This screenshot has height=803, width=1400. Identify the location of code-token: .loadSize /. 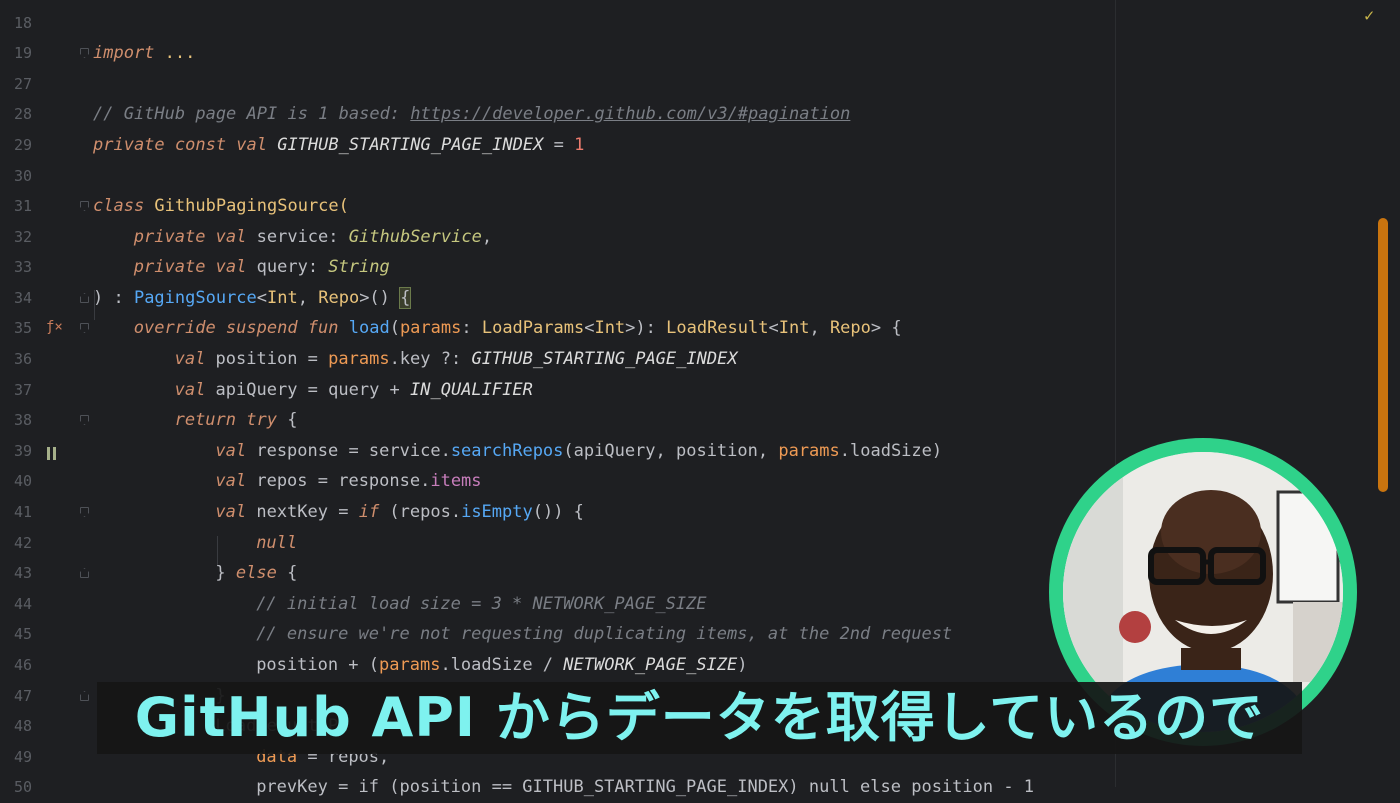
(502, 665).